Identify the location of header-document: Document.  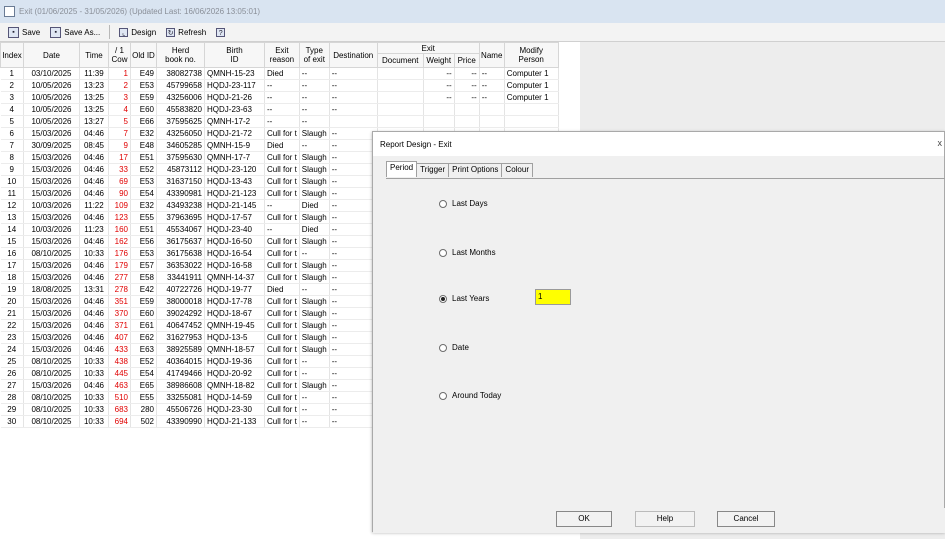
(400, 60).